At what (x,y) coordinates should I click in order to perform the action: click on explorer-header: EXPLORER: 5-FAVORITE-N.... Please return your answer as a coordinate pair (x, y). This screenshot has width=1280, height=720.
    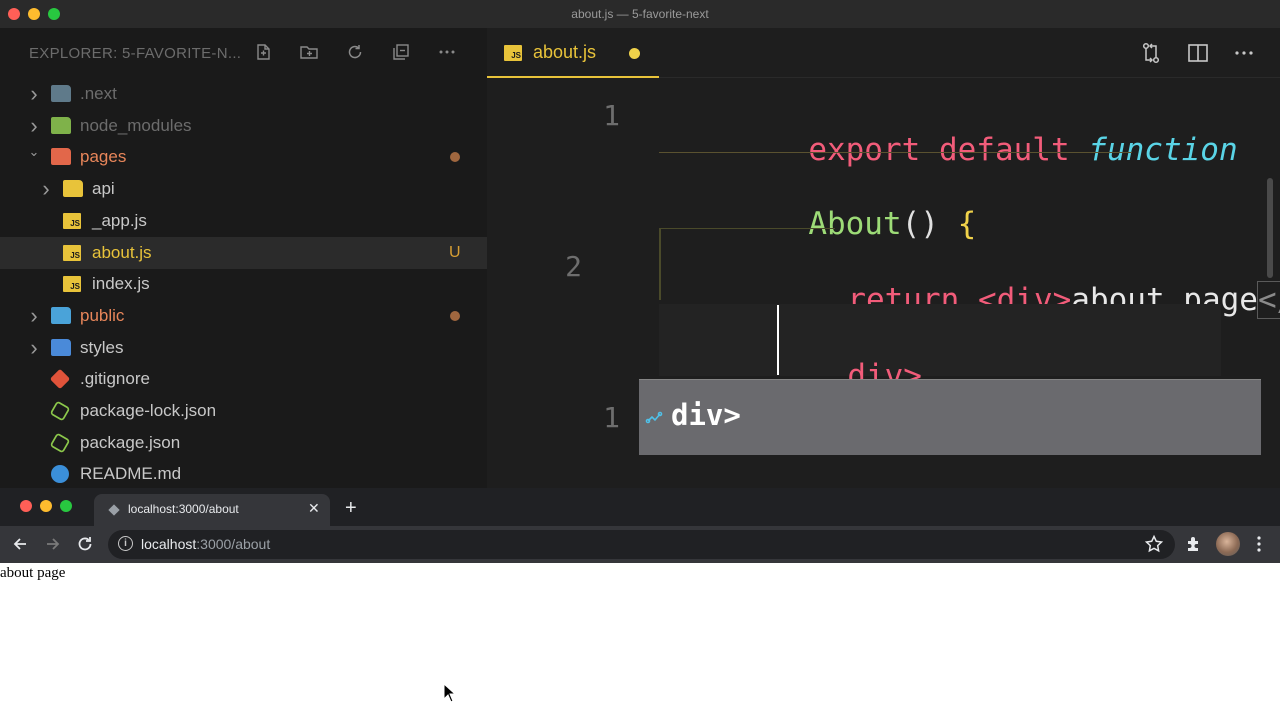
    Looking at the image, I should click on (243, 53).